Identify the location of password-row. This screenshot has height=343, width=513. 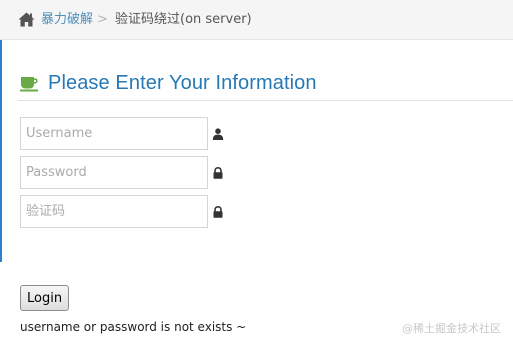
(122, 172).